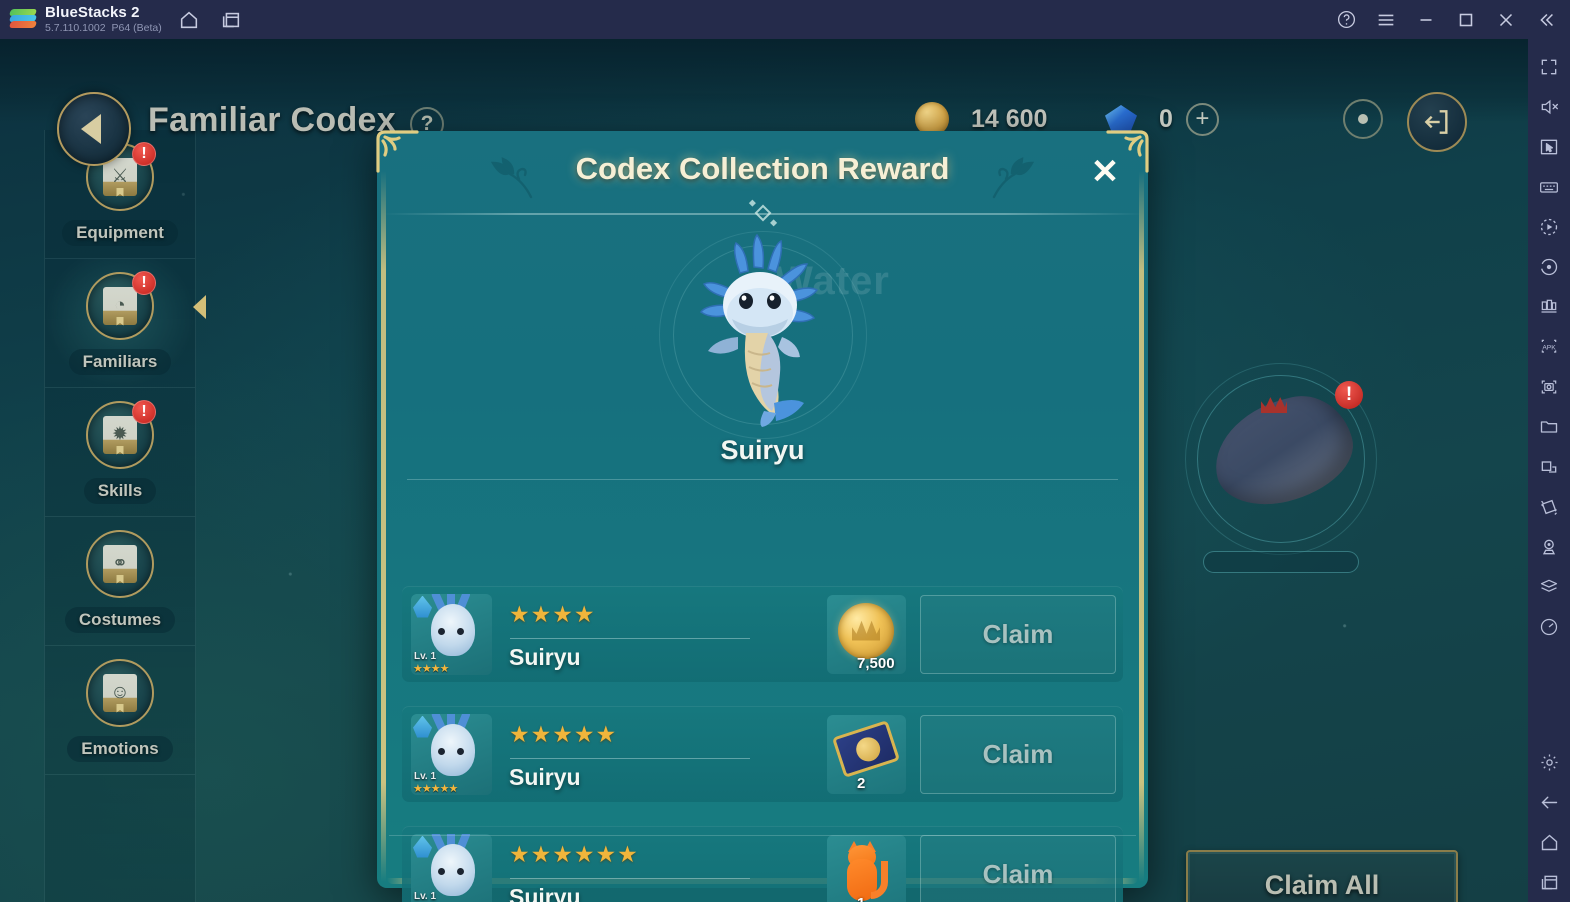 Image resolution: width=1570 pixels, height=902 pixels. I want to click on shake-icon, so click(1549, 507).